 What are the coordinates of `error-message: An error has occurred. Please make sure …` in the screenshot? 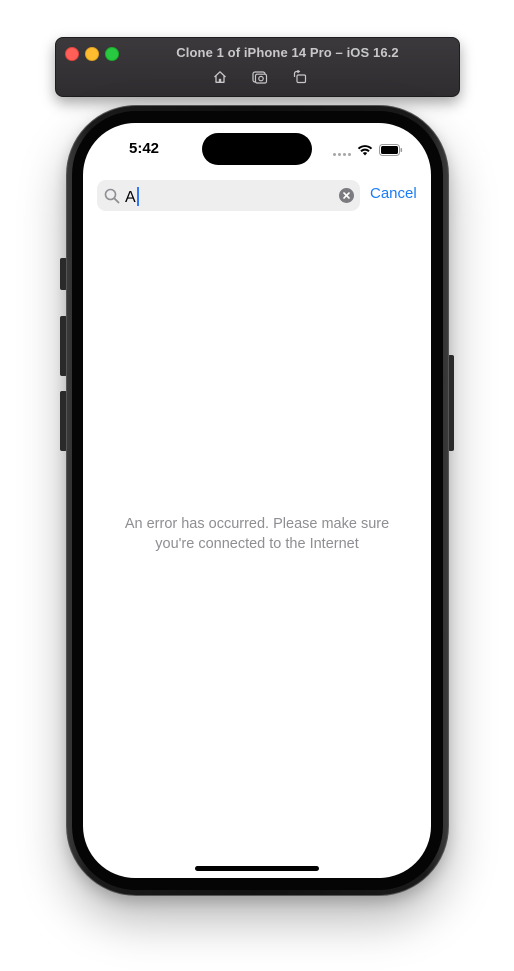 It's located at (257, 534).